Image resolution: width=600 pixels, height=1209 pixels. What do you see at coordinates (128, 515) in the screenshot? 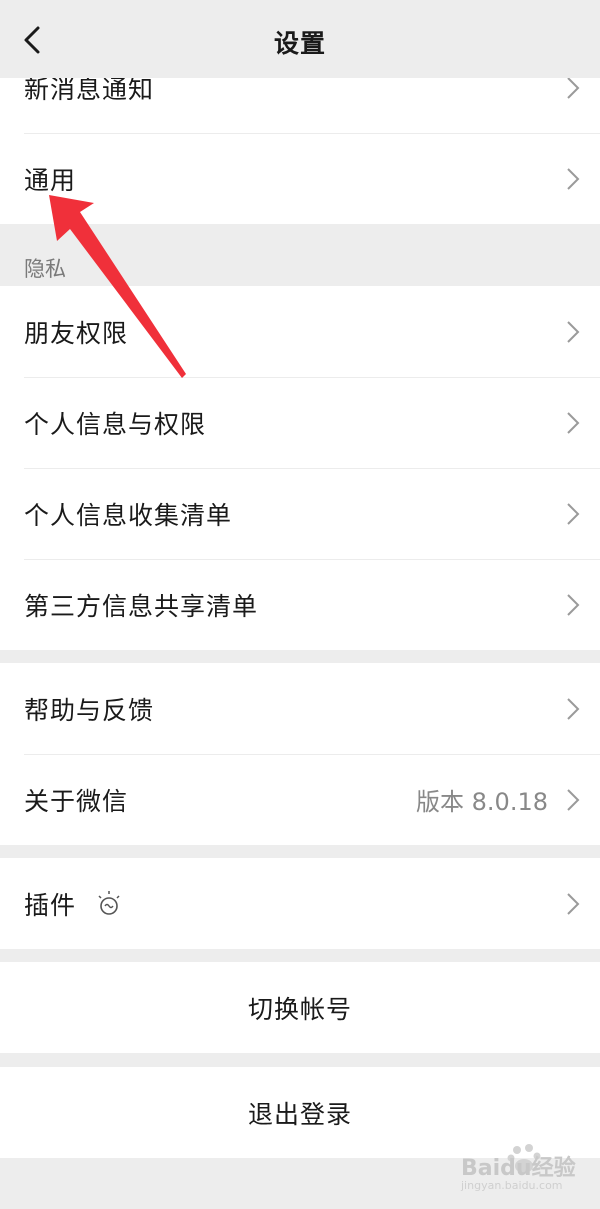
I see `settings-item-label: 个人信息收集清单` at bounding box center [128, 515].